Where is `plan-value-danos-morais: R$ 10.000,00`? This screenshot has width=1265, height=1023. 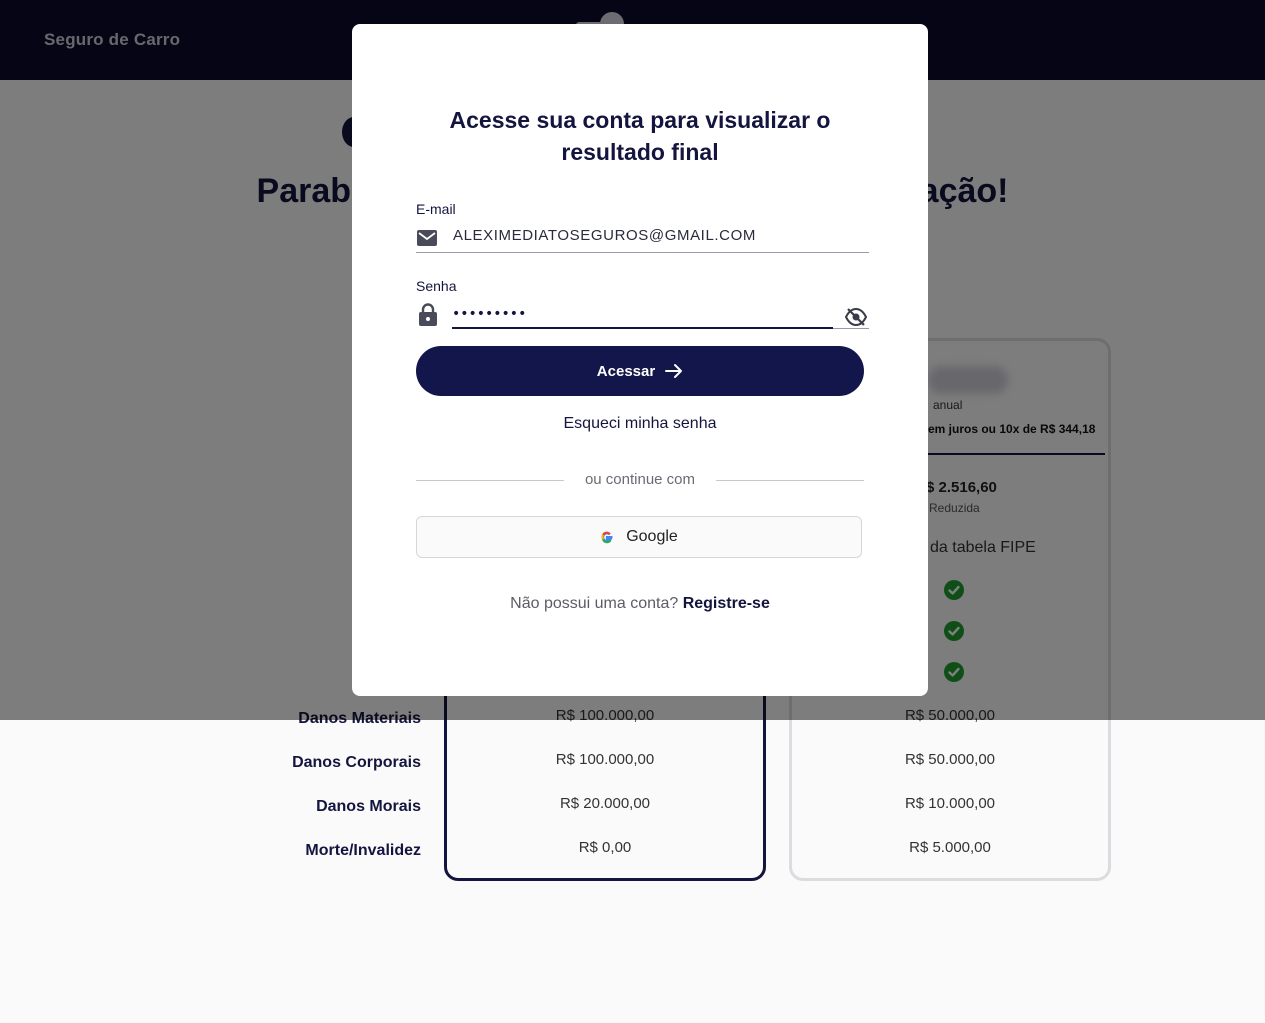 plan-value-danos-morais: R$ 10.000,00 is located at coordinates (950, 803).